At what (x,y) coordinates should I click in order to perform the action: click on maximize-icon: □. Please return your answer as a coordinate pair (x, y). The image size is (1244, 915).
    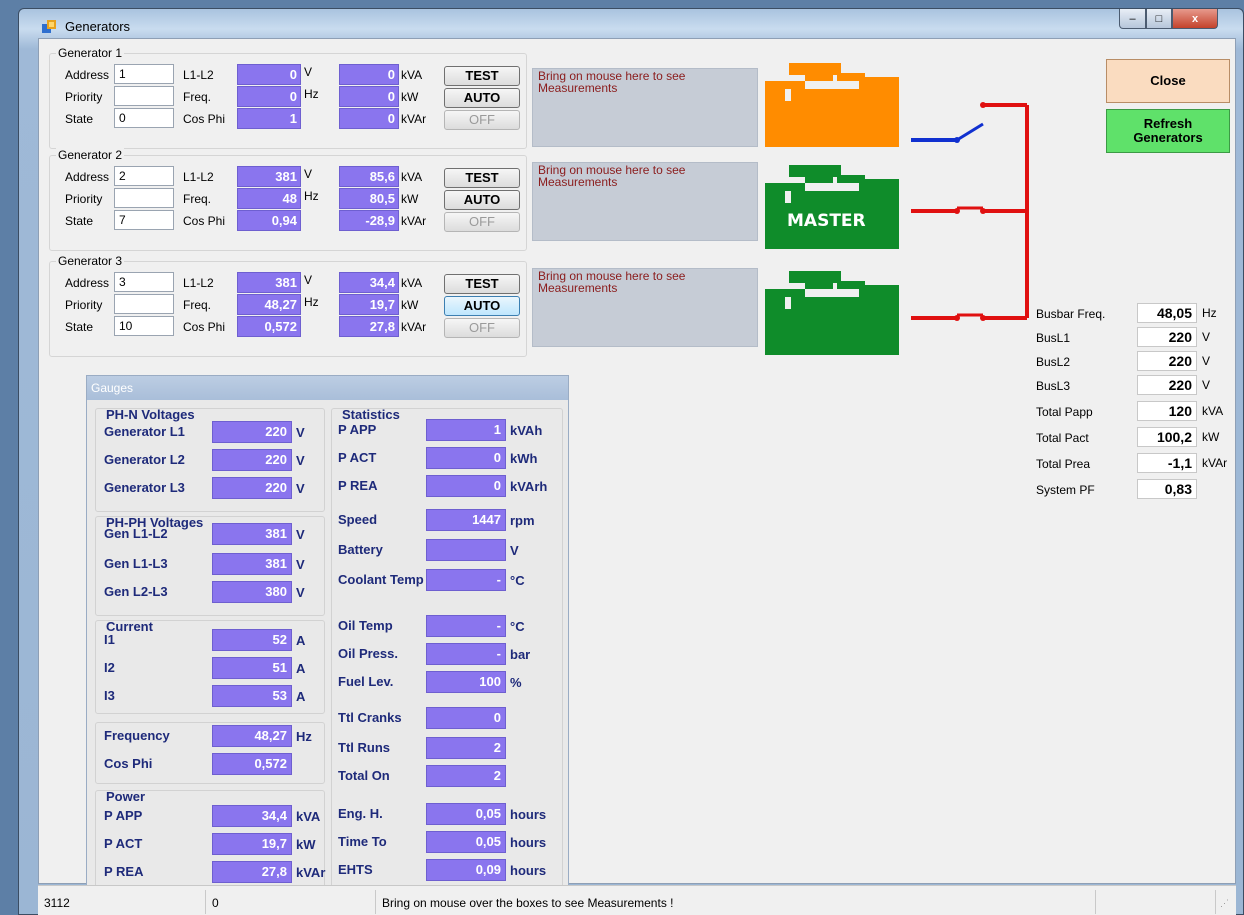
    Looking at the image, I should click on (1159, 18).